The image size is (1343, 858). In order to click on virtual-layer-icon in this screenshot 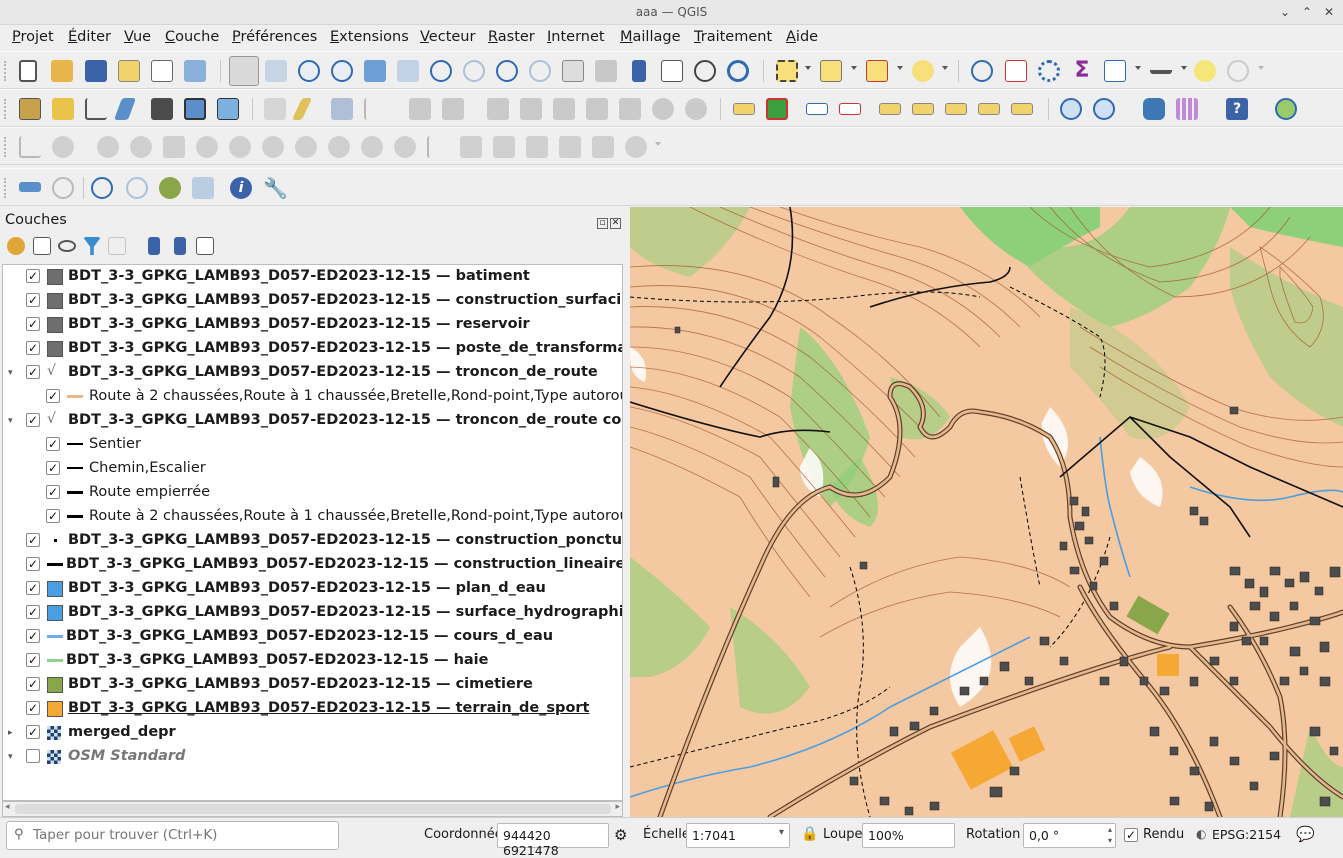, I will do `click(162, 109)`.